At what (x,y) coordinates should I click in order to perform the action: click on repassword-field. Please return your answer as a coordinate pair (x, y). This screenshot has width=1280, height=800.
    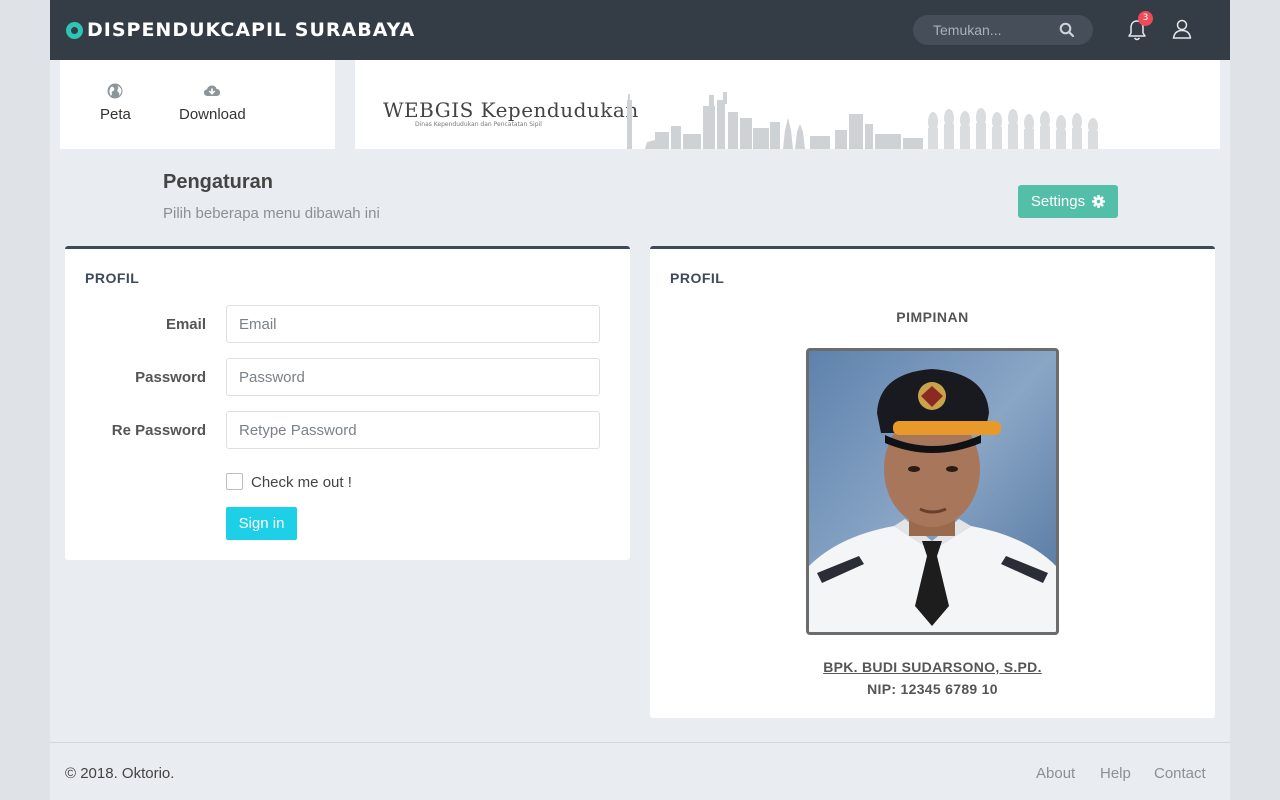
    Looking at the image, I should click on (413, 430).